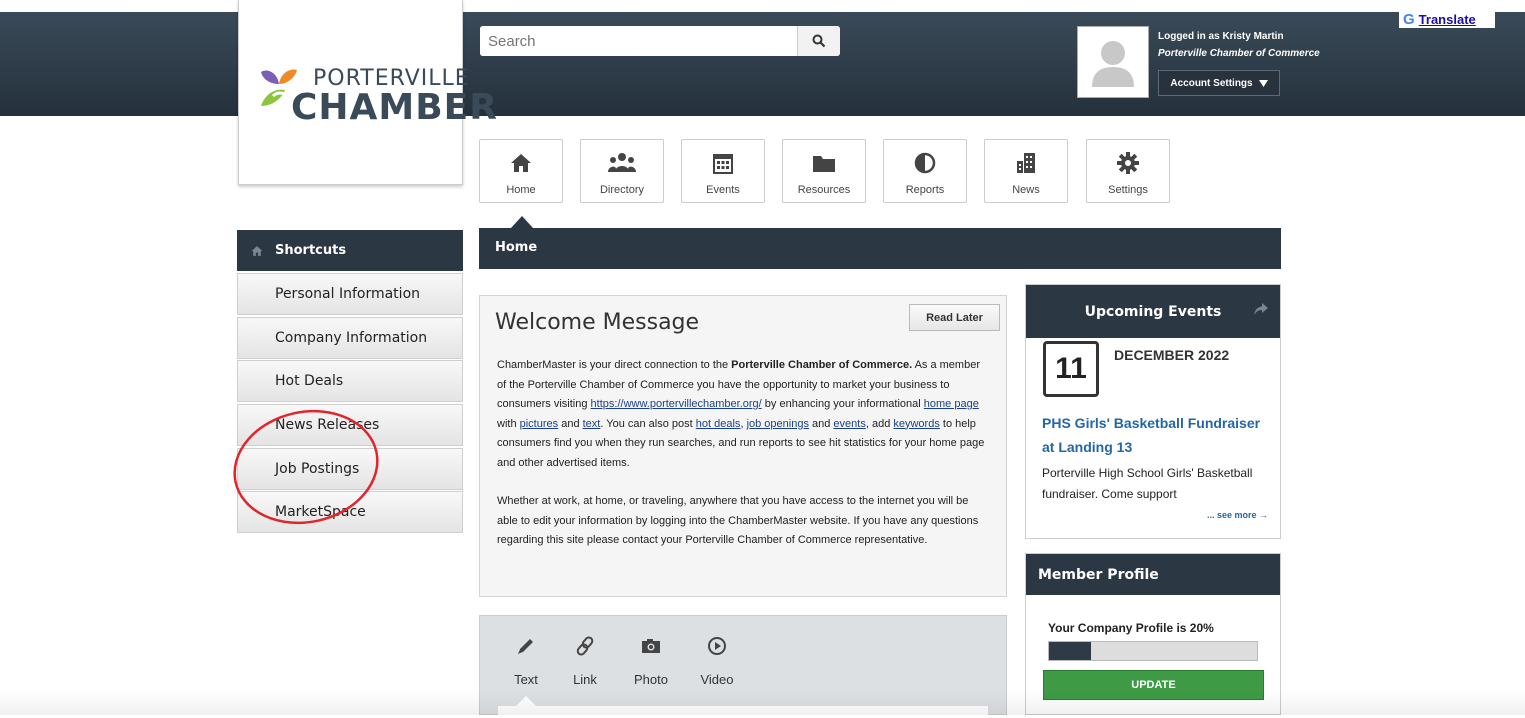 The height and width of the screenshot is (718, 1525). I want to click on account-settings-label: Account Settings, so click(1211, 83).